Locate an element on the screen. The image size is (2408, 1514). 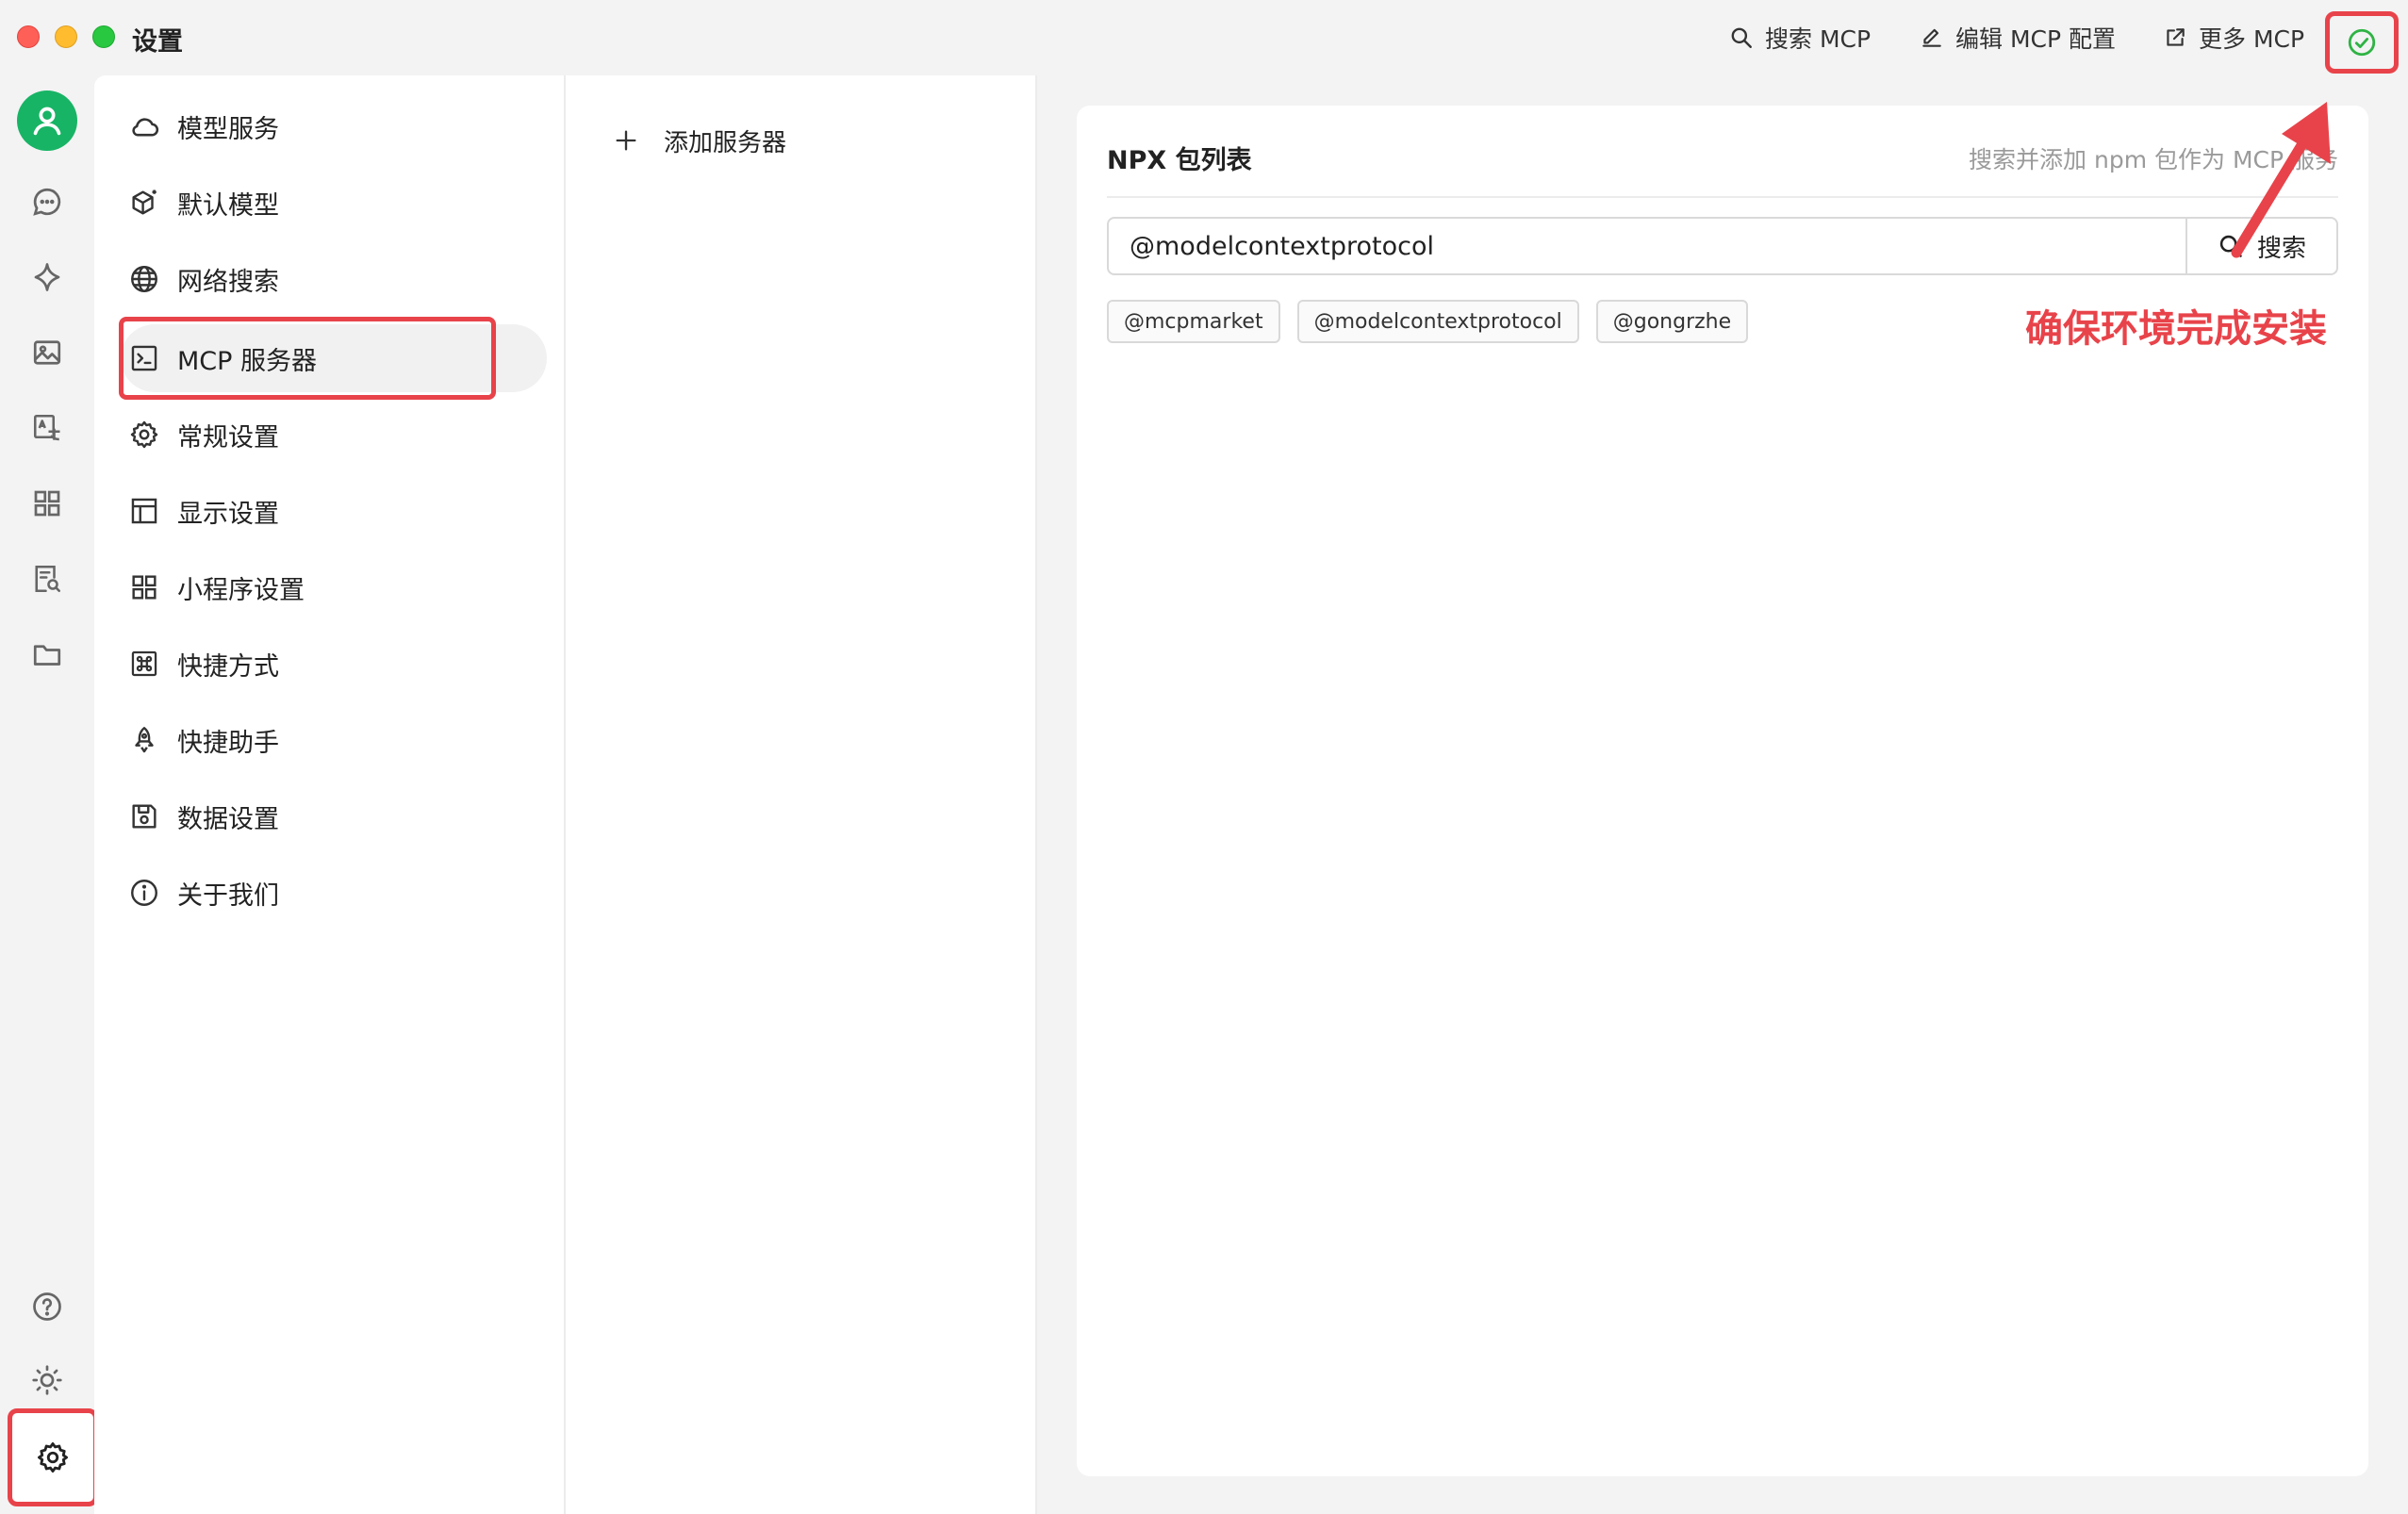
nav-item-label: 快捷方式 is located at coordinates (228, 666).